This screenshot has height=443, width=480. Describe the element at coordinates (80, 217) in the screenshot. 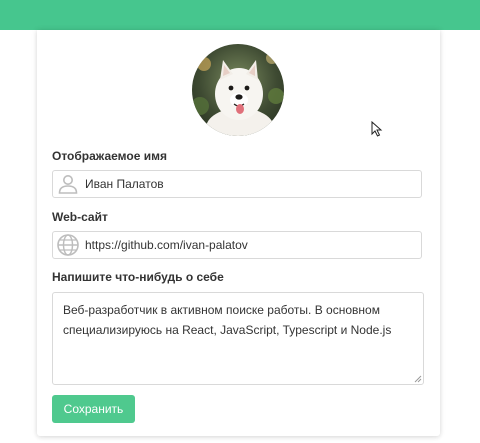

I see `website-label: Web-сайт` at that location.